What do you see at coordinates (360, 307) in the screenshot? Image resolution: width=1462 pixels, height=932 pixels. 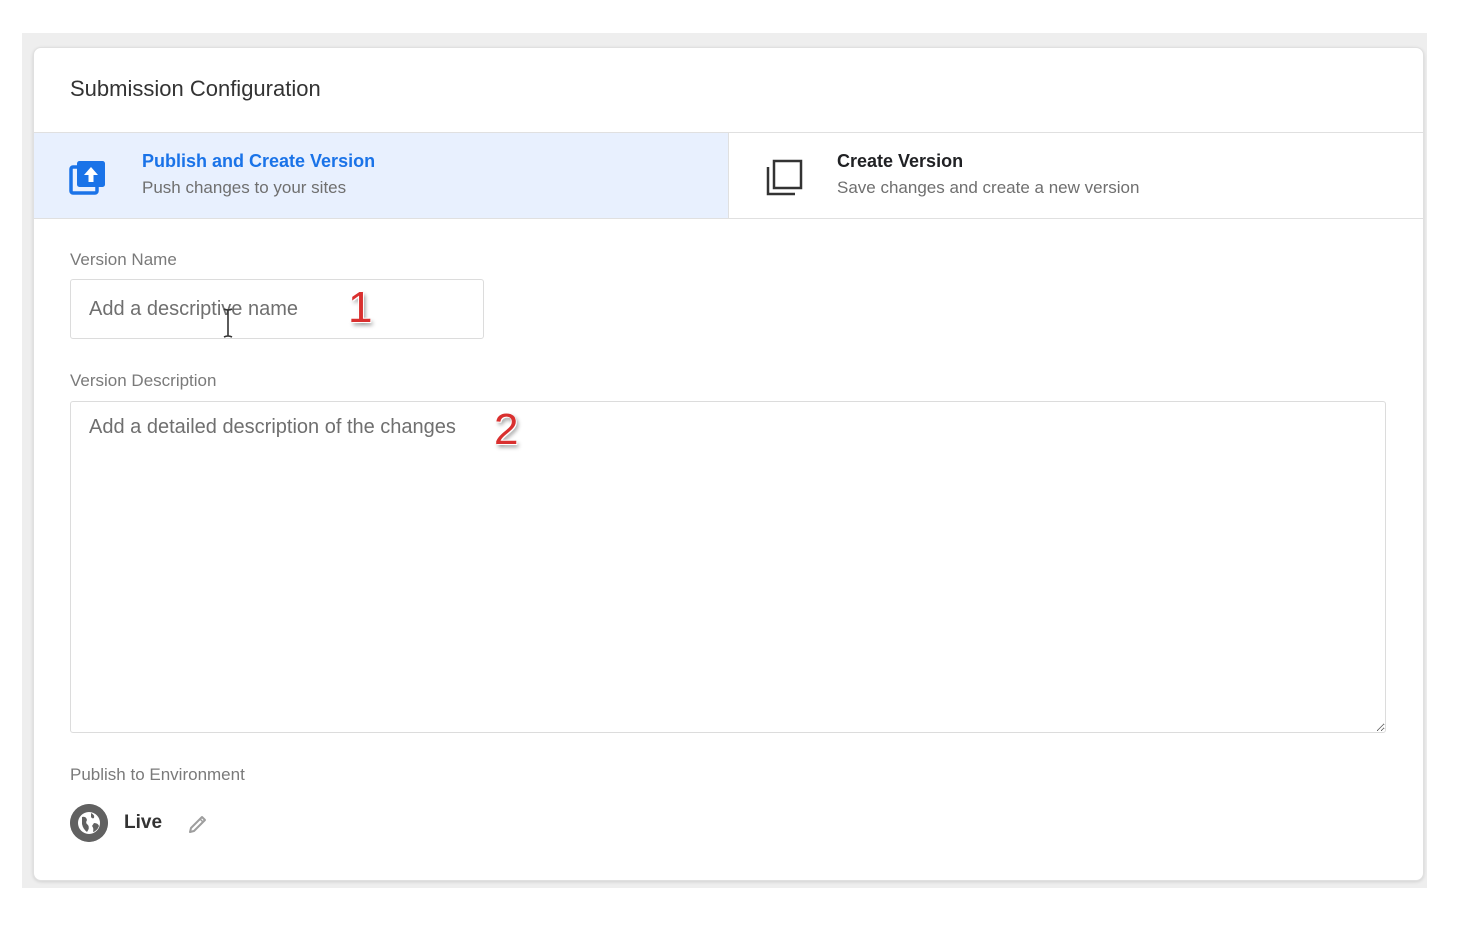 I see `annotation-step-1: 1` at bounding box center [360, 307].